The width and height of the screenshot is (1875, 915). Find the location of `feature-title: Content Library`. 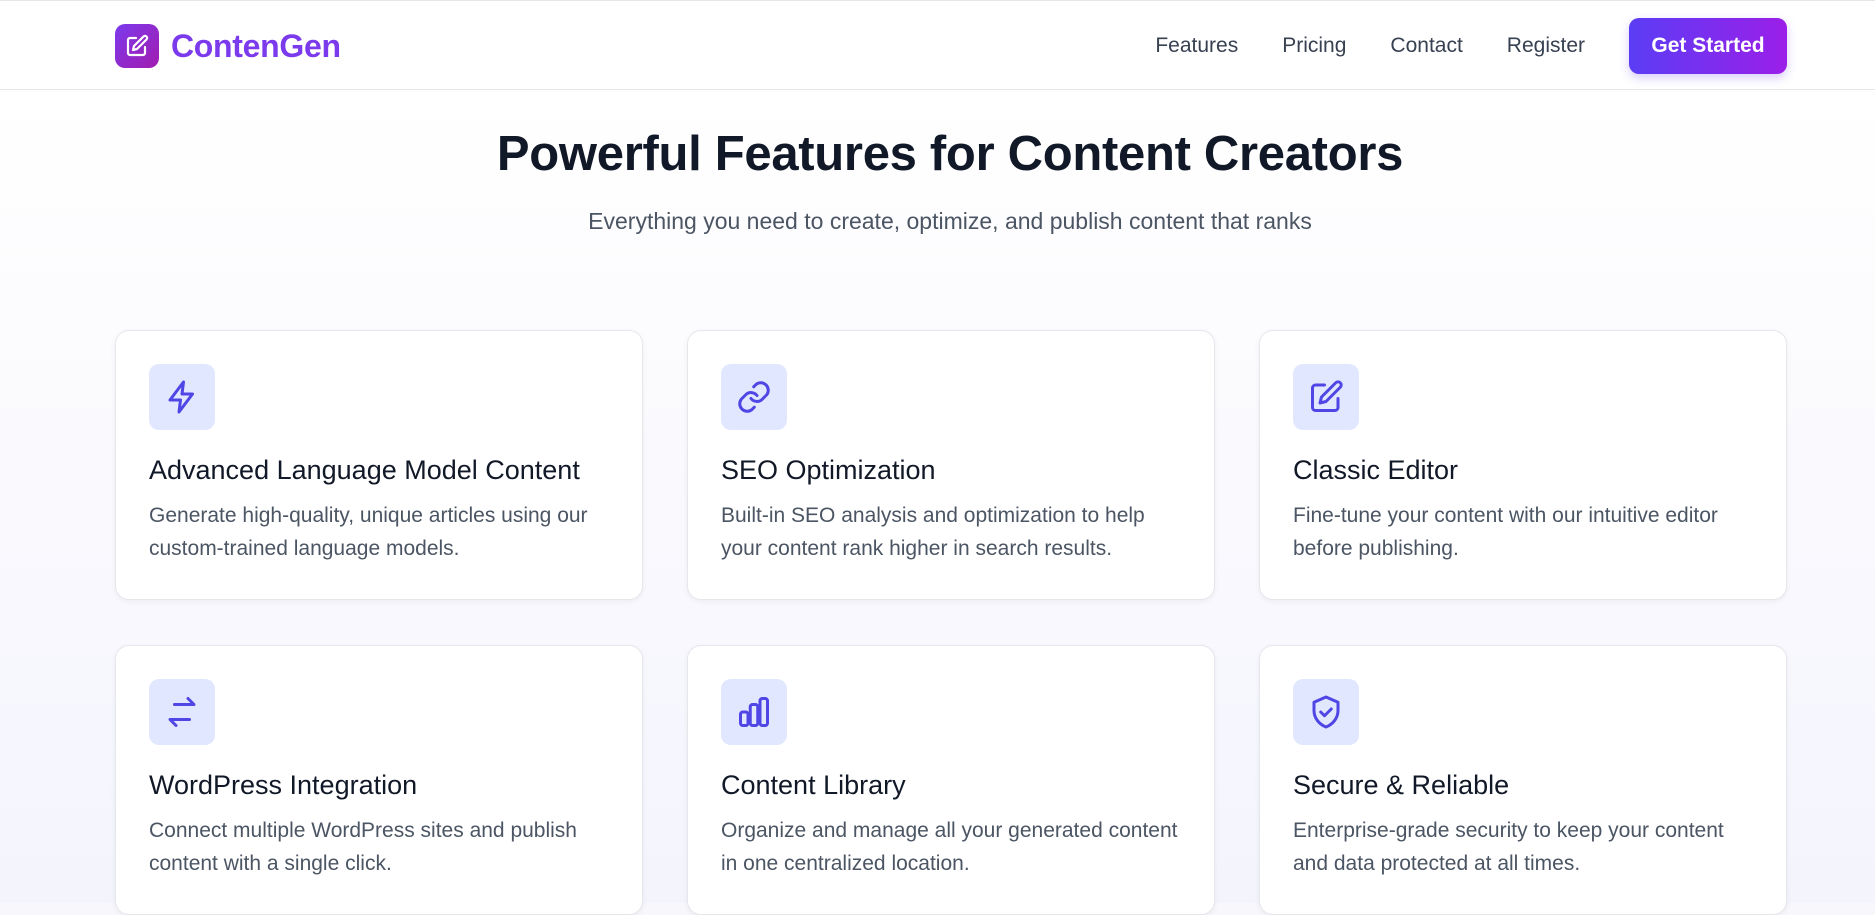

feature-title: Content Library is located at coordinates (813, 785).